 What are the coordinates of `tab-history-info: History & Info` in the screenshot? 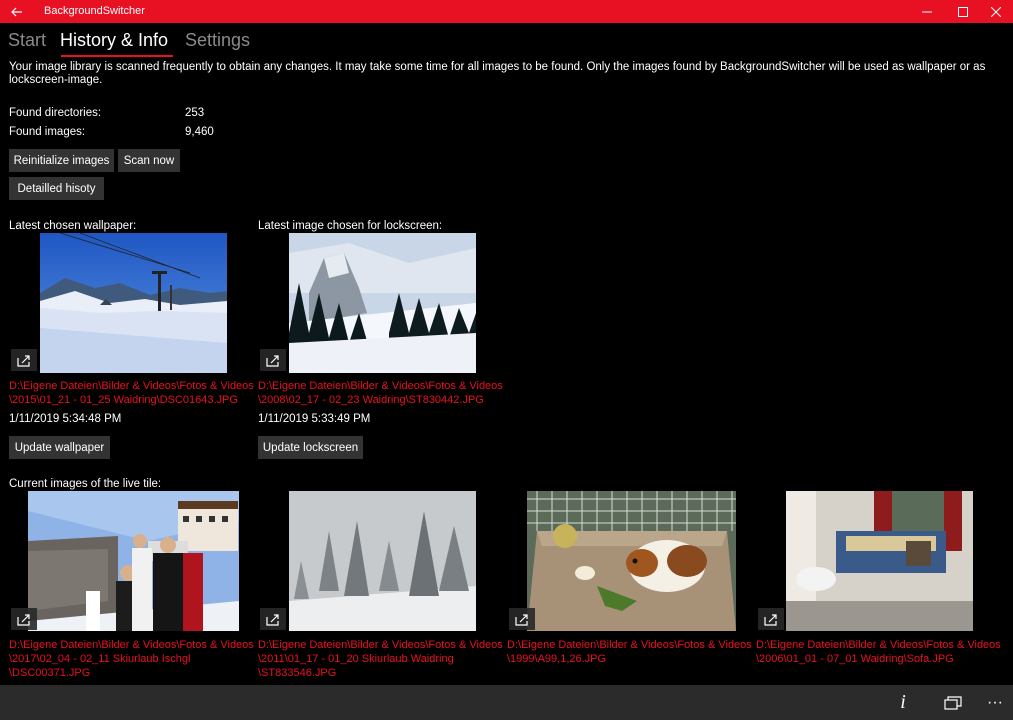 It's located at (114, 40).